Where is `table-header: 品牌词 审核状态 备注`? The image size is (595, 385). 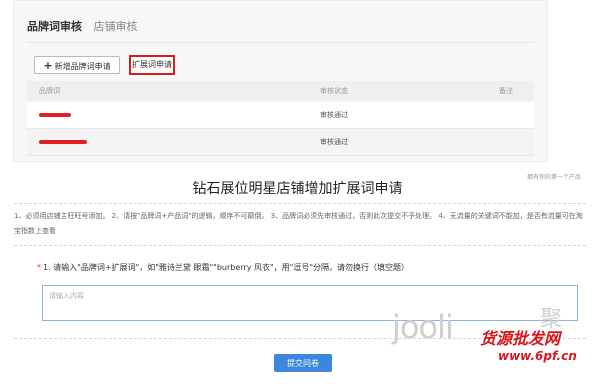
table-header: 品牌词 审核状态 备注 is located at coordinates (280, 91).